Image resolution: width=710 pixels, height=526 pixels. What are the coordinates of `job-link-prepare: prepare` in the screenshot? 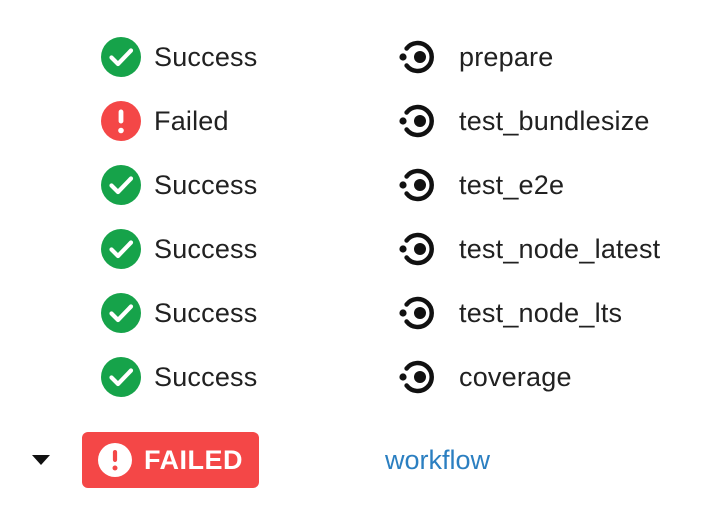 It's located at (474, 57).